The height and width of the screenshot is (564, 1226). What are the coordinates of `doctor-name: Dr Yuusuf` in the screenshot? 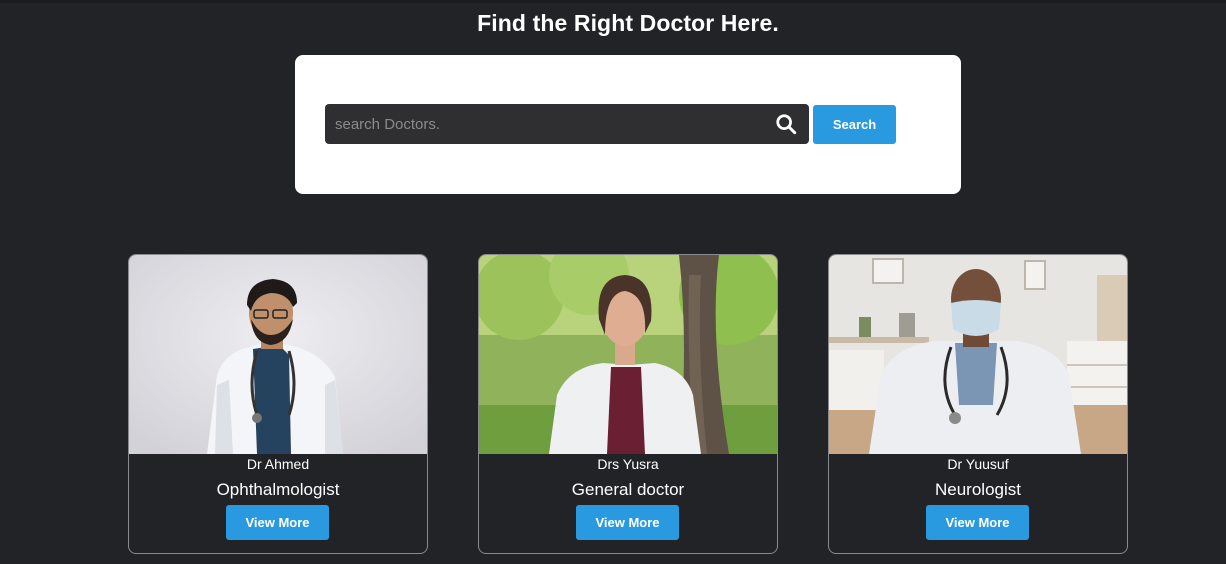 It's located at (978, 464).